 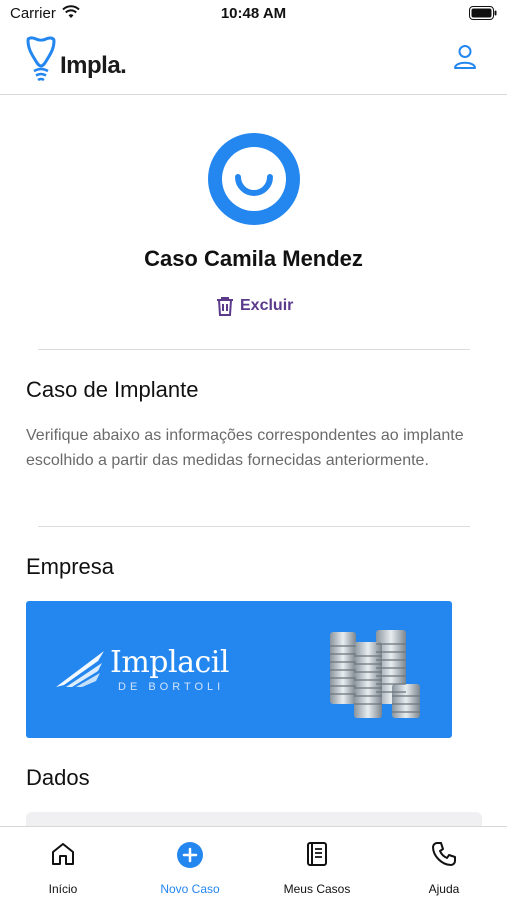 I want to click on delete-label: Excluir, so click(x=267, y=305).